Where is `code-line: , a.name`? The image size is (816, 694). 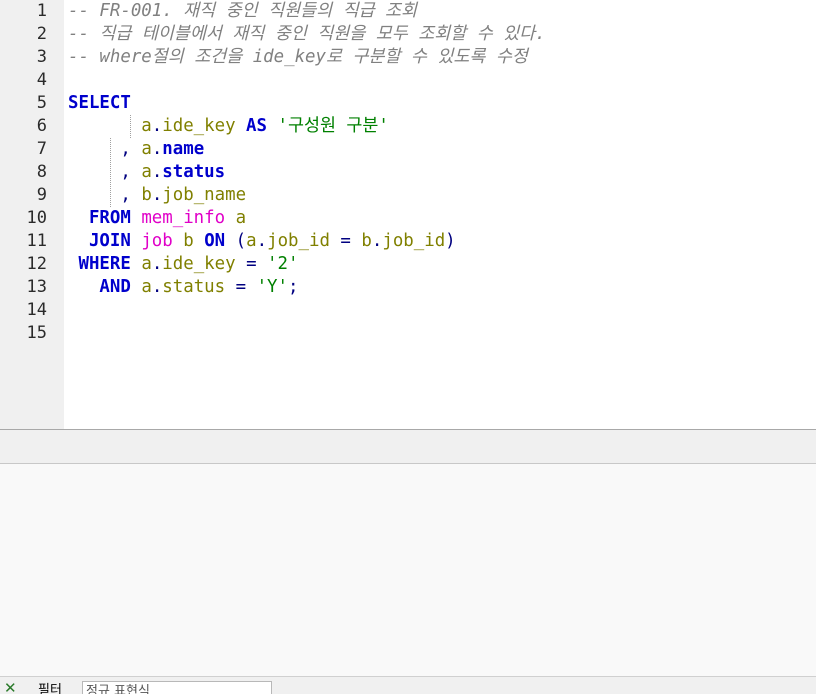 code-line: , a.name is located at coordinates (136, 149).